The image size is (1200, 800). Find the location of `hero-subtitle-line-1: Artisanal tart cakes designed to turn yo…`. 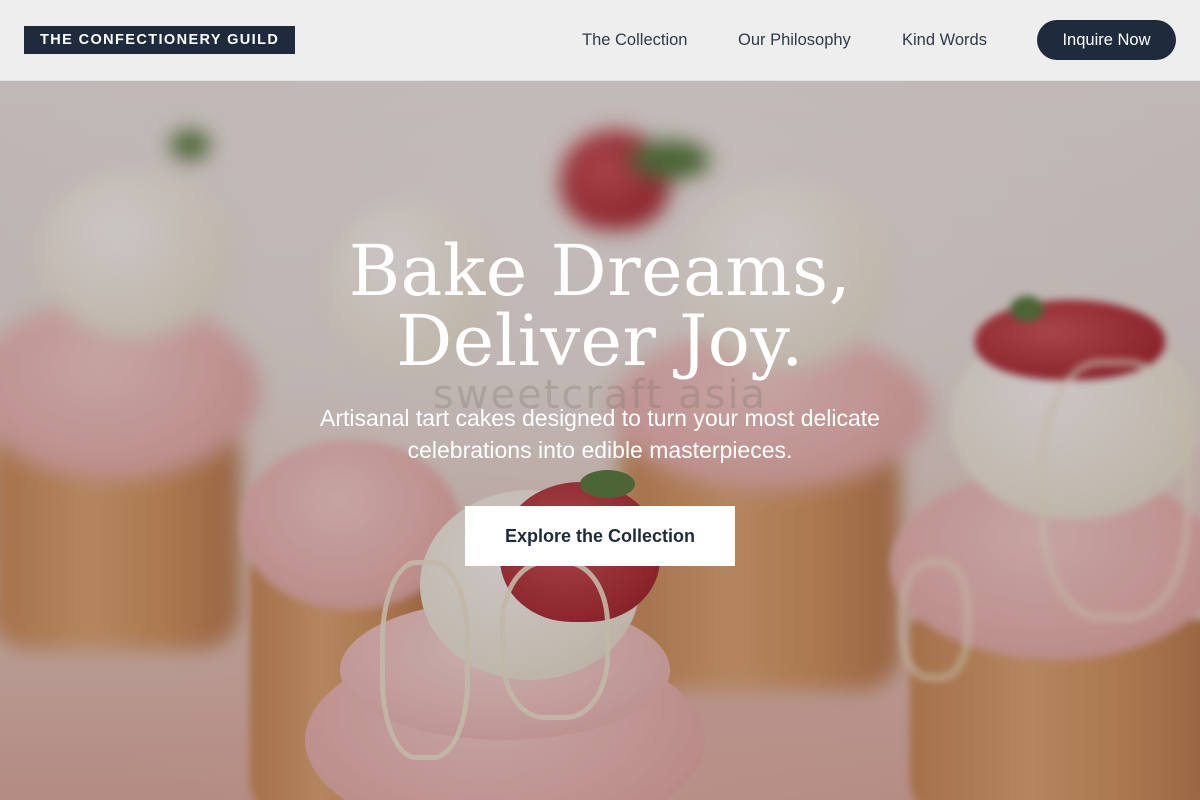

hero-subtitle-line-1: Artisanal tart cakes designed to turn yo… is located at coordinates (600, 418).